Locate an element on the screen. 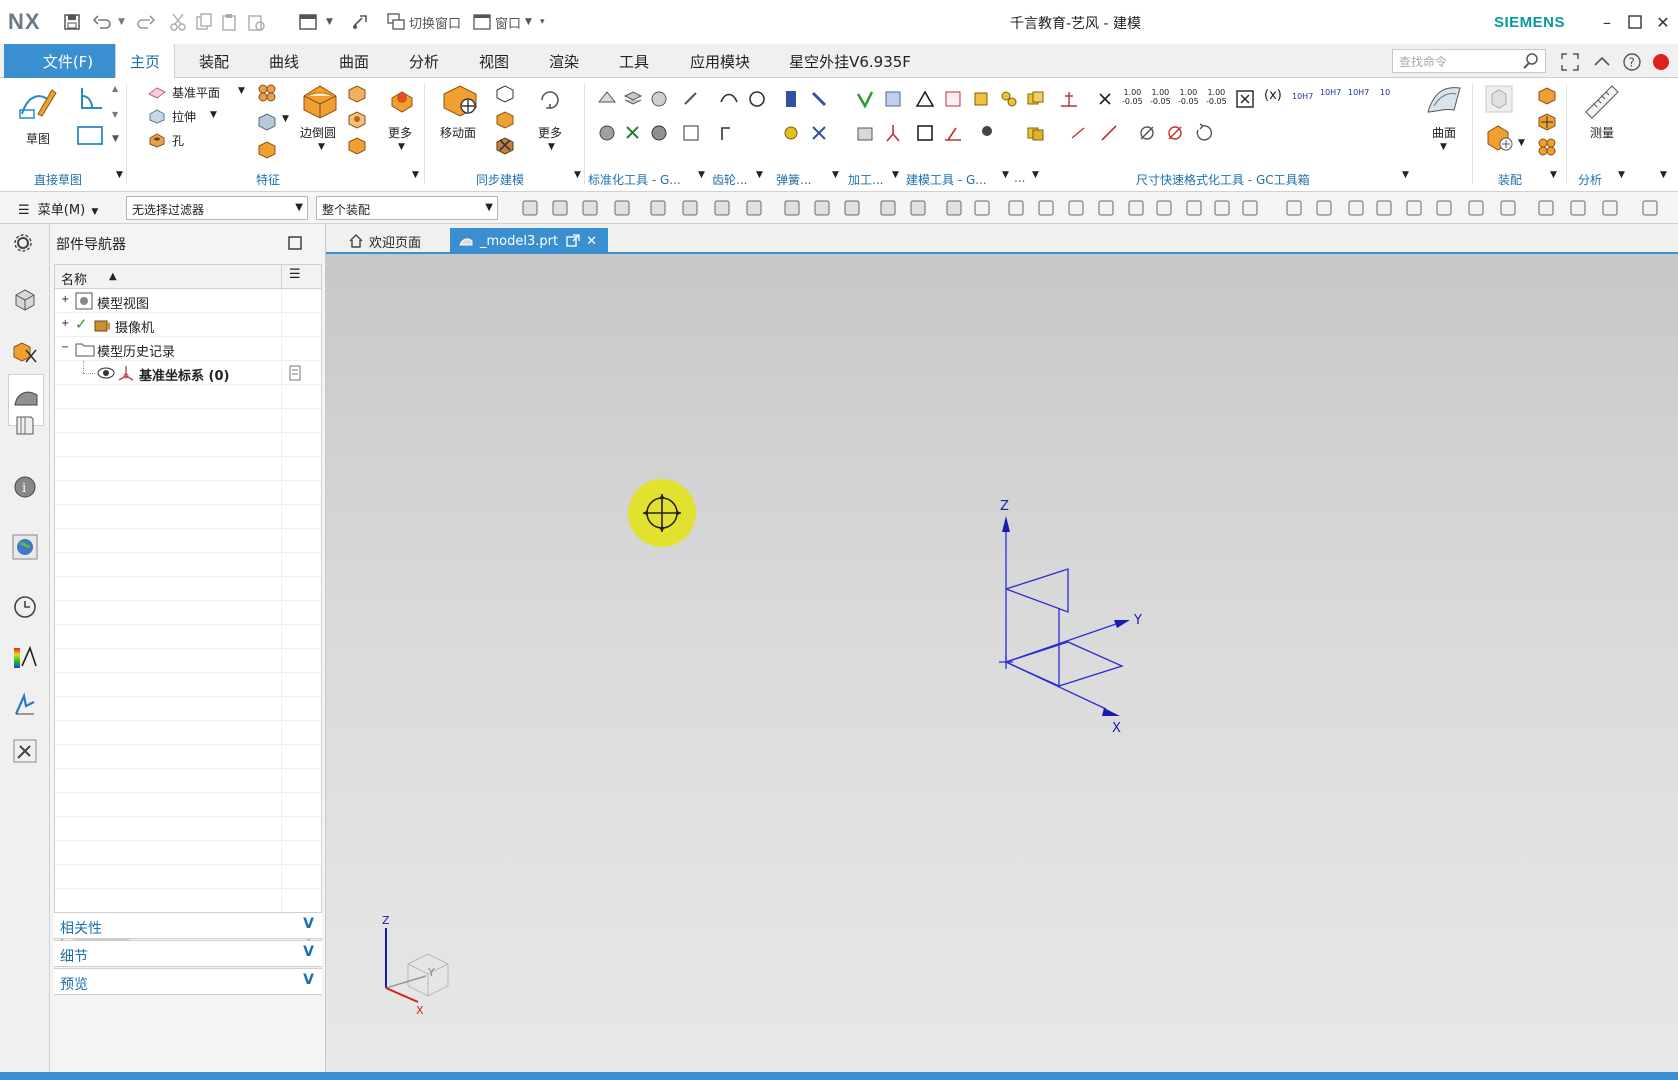 Image resolution: width=1678 pixels, height=1080 pixels. collapse-ribbon-icon is located at coordinates (1602, 64).